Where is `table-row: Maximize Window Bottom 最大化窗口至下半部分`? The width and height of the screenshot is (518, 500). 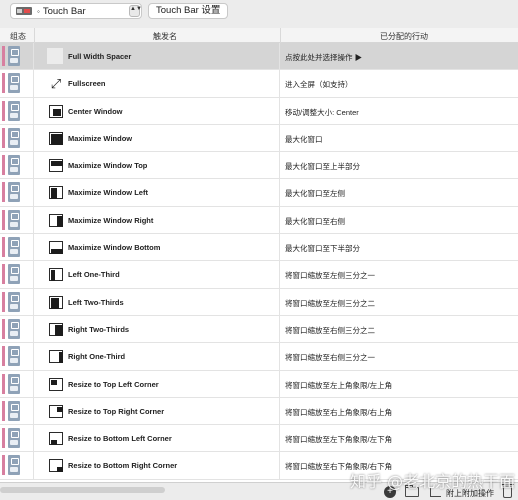
table-row: Maximize Window Bottom 最大化窗口至下半部分 is located at coordinates (259, 248).